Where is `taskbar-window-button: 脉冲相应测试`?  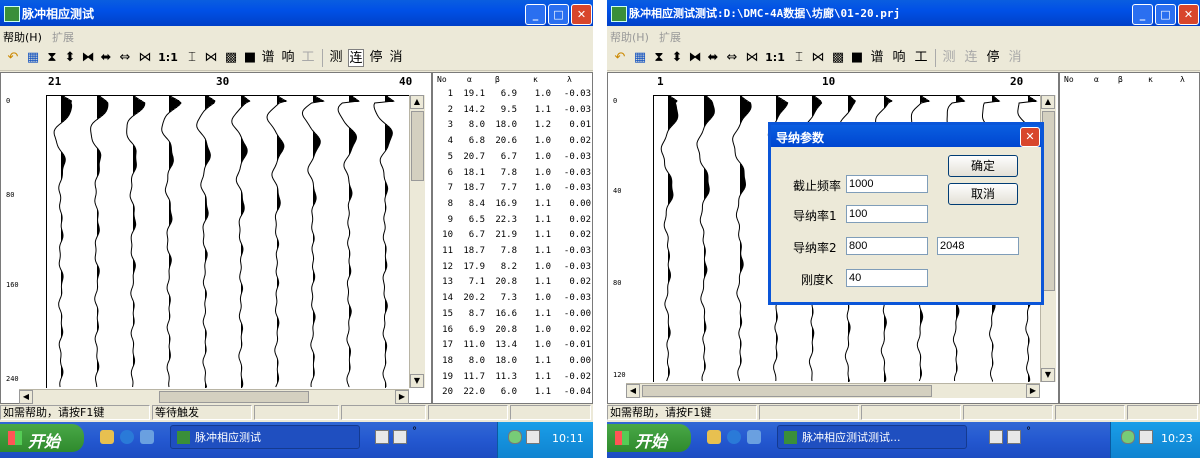 taskbar-window-button: 脉冲相应测试 is located at coordinates (265, 437).